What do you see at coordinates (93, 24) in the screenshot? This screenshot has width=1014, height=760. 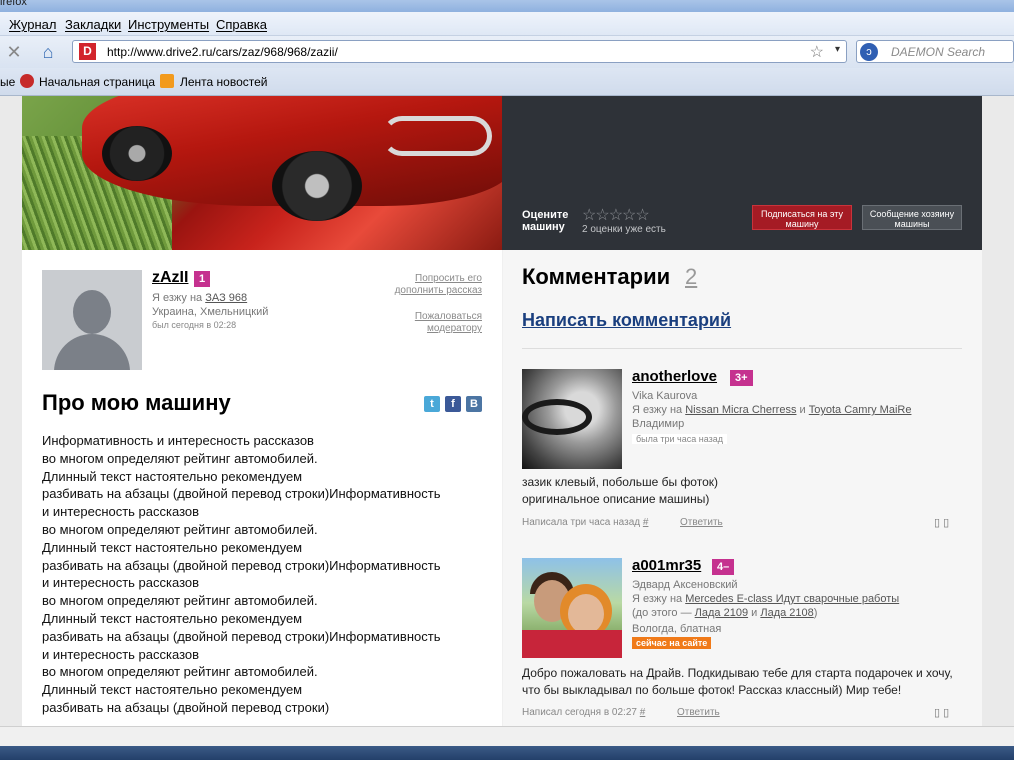 I see `menu-bookmarks: Закладки` at bounding box center [93, 24].